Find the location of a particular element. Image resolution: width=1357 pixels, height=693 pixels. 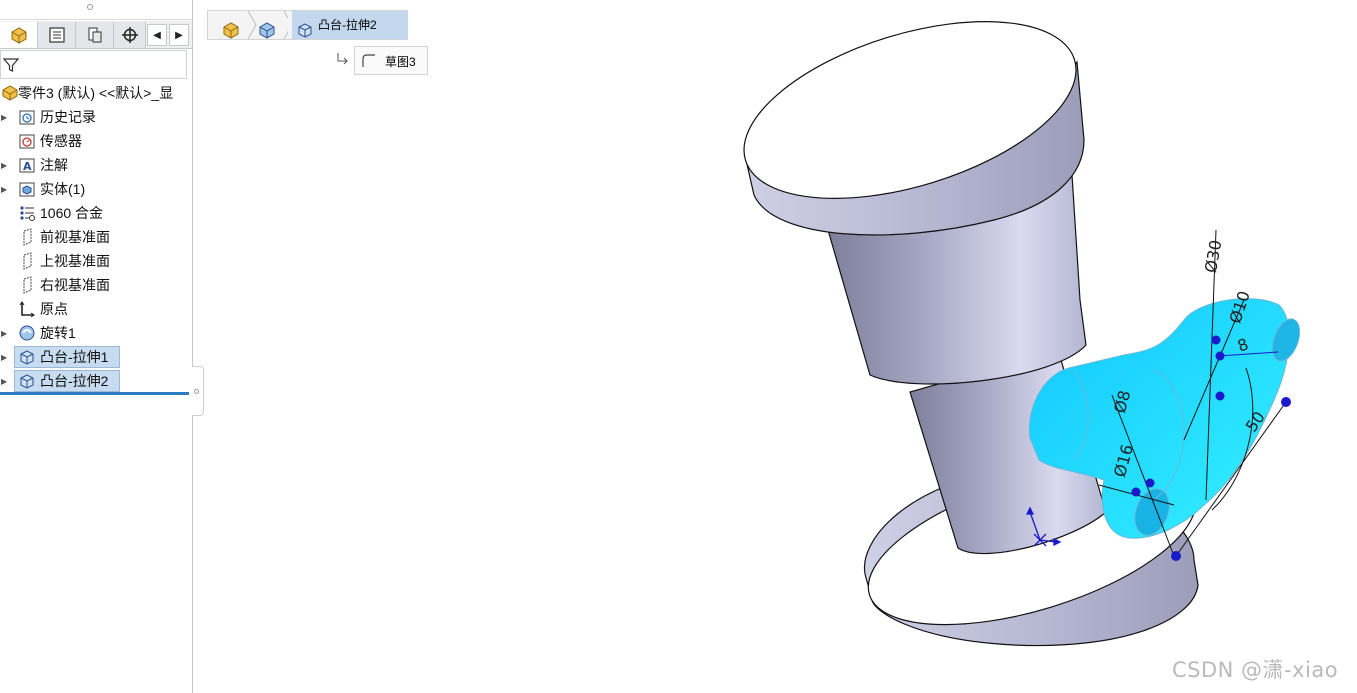

tree-item-label: 注解 is located at coordinates (54, 165).